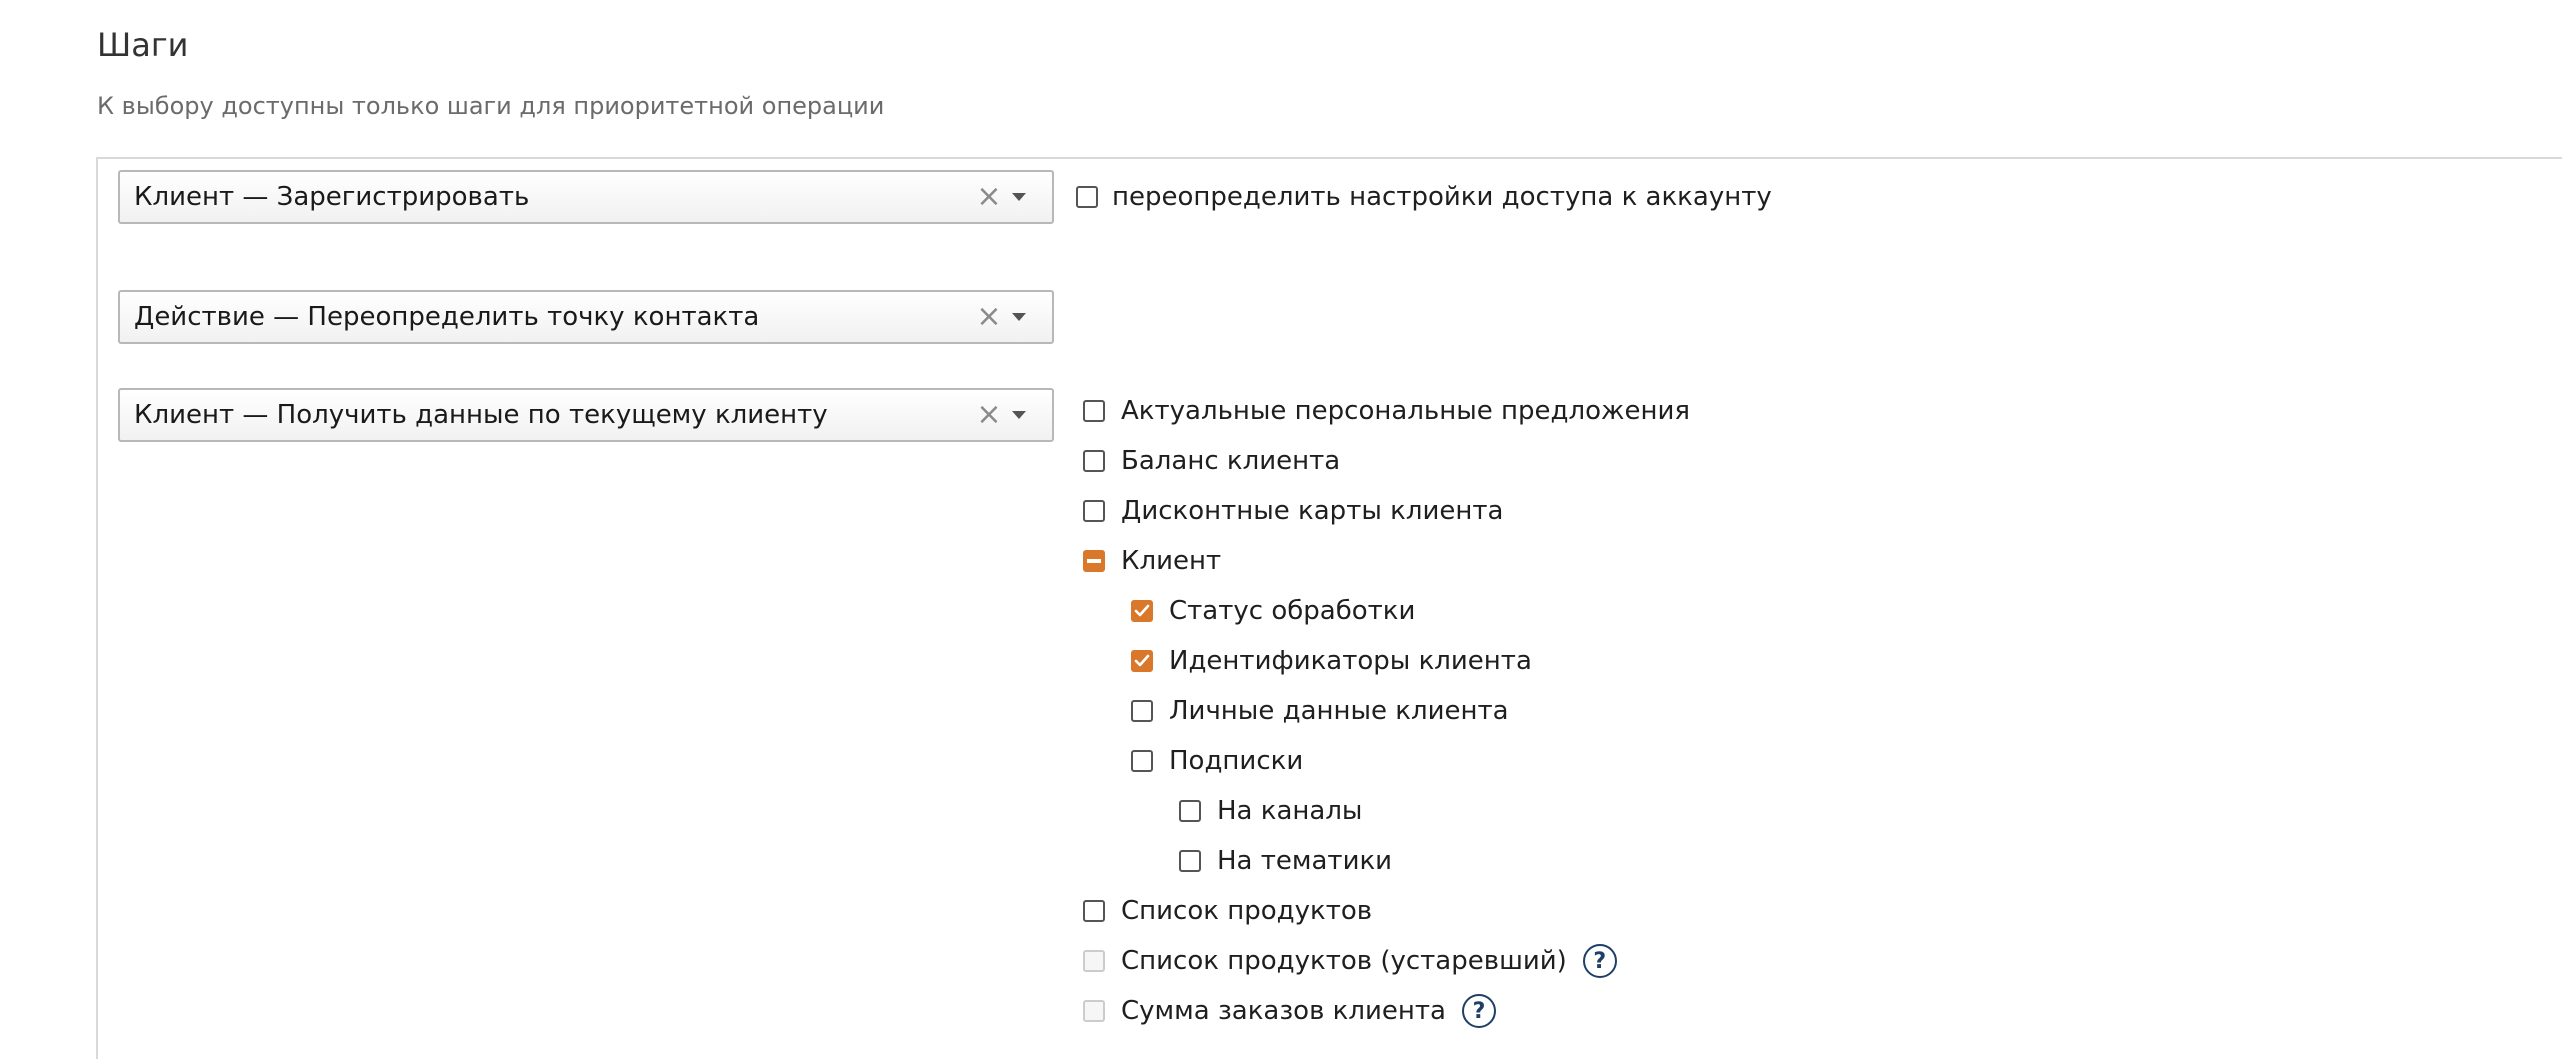  What do you see at coordinates (1236, 761) in the screenshot?
I see `option-label: Подписки` at bounding box center [1236, 761].